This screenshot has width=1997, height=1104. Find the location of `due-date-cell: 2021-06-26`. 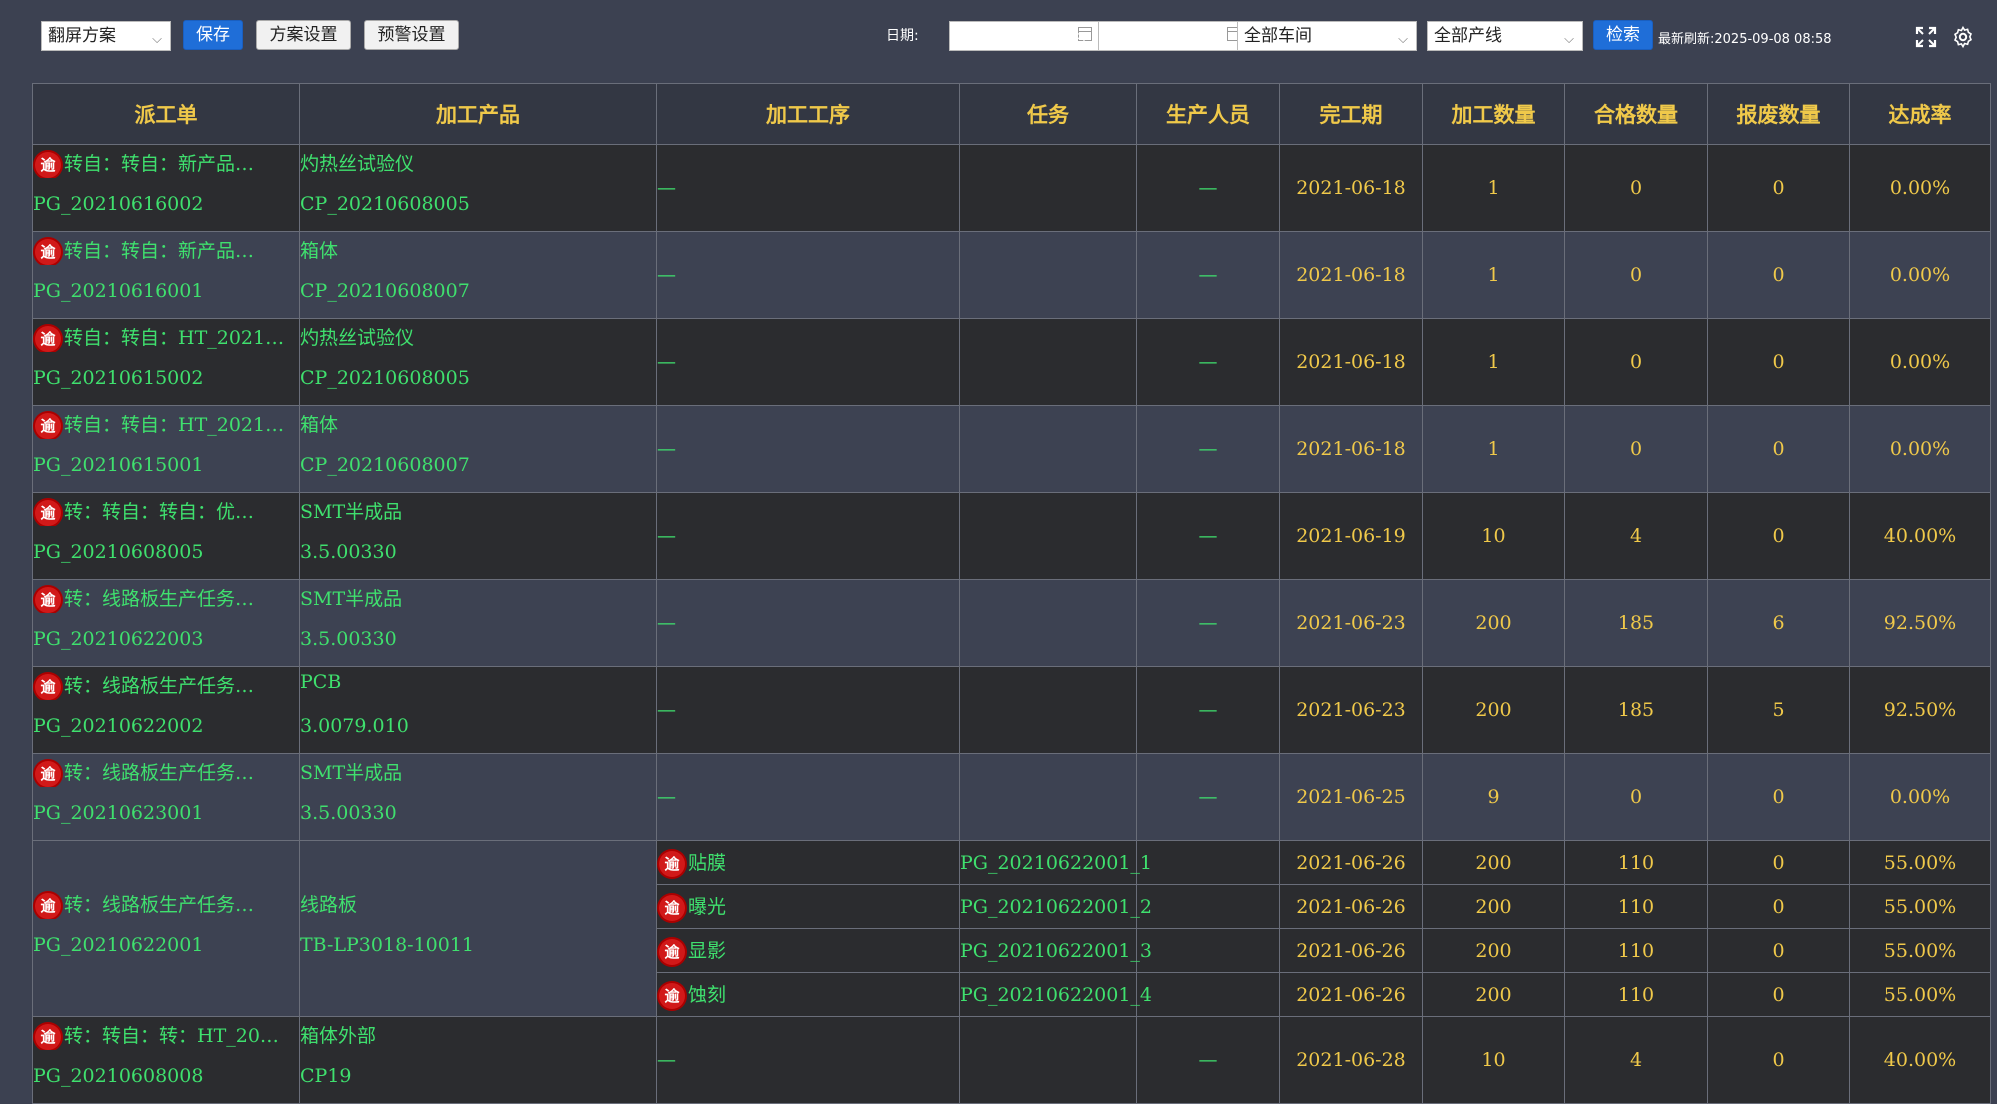

due-date-cell: 2021-06-26 is located at coordinates (1351, 994).